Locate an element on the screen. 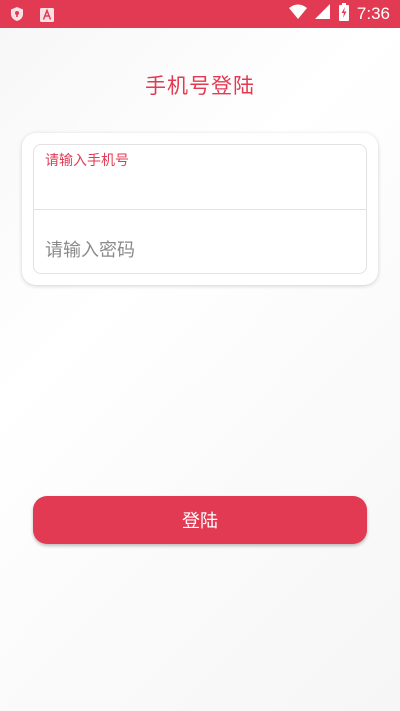 Image resolution: width=400 pixels, height=711 pixels. login-button: 登陆 is located at coordinates (200, 520).